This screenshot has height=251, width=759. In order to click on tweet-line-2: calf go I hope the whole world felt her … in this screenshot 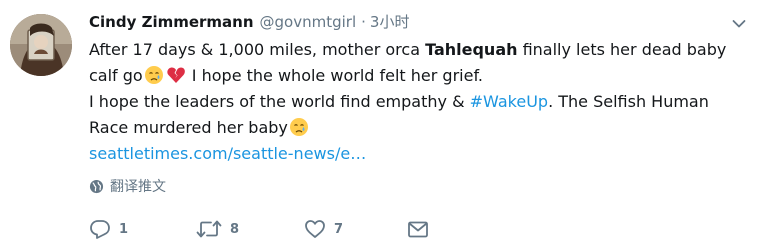, I will do `click(409, 76)`.